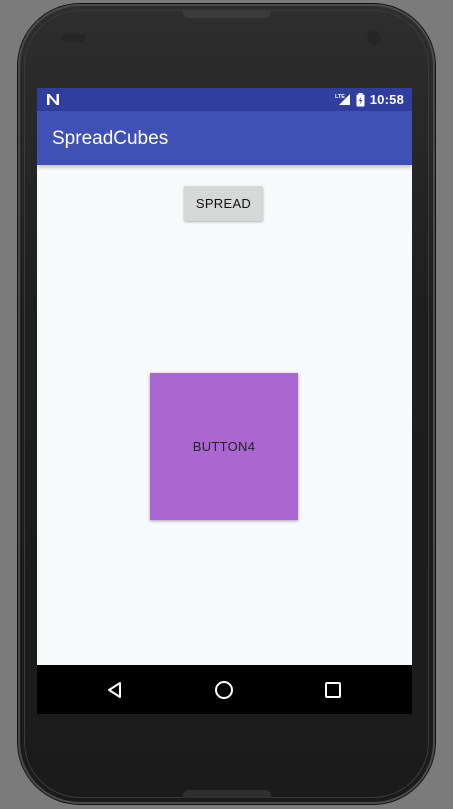 The image size is (453, 809). I want to click on recents-icon, so click(333, 690).